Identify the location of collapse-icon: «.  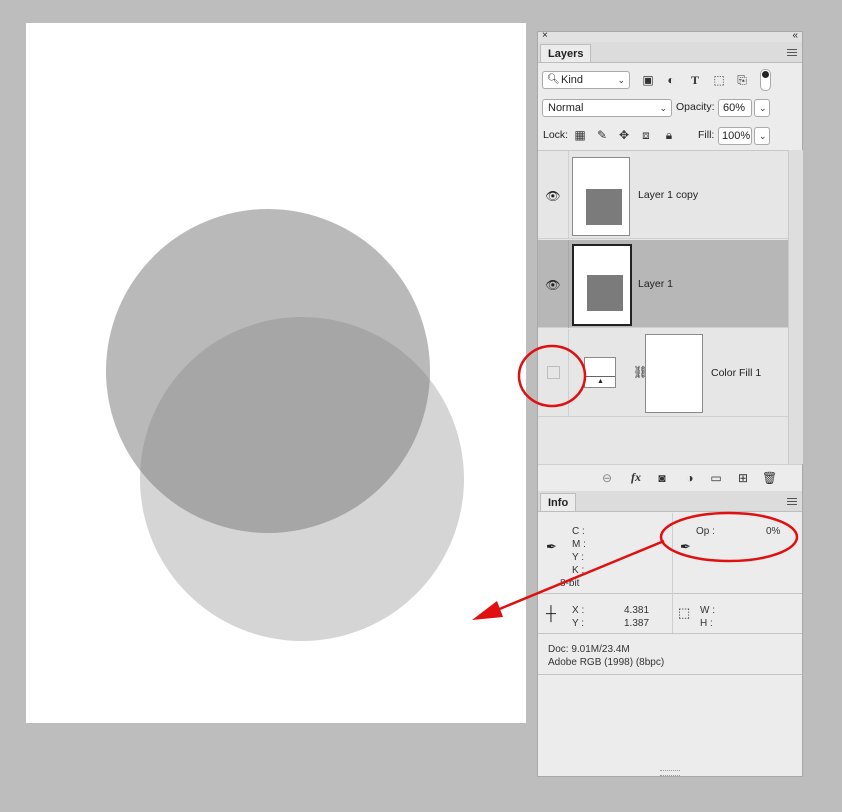
(795, 35).